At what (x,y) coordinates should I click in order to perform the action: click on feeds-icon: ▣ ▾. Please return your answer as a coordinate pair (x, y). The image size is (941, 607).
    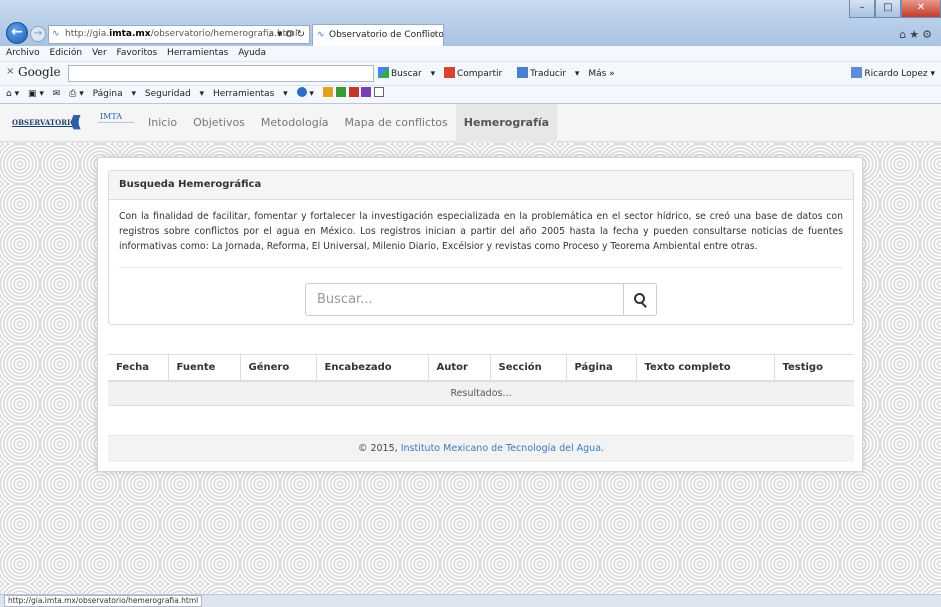
    Looking at the image, I should click on (36, 94).